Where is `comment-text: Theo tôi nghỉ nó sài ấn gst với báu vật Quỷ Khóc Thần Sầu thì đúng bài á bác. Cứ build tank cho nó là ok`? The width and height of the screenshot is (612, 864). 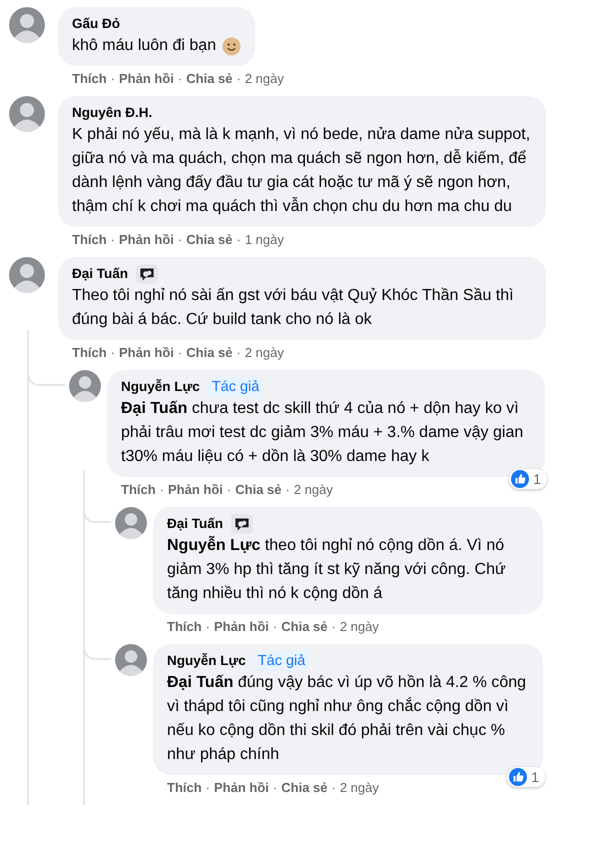
comment-text: Theo tôi nghỉ nó sài ấn gst với báu vật Quỷ Khóc Thần Sầu thì đúng bài á bác. Cứ build tank cho nó là ok is located at coordinates (293, 308).